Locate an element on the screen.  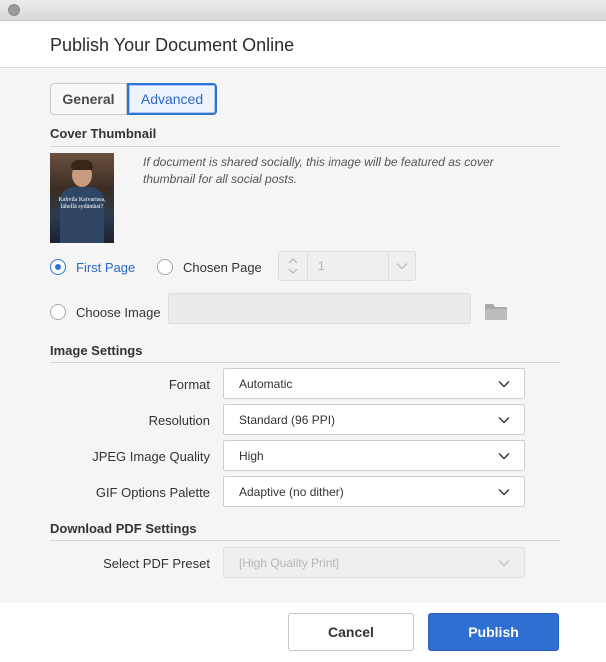
radio-chosen-page: Chosen Page is located at coordinates (209, 267).